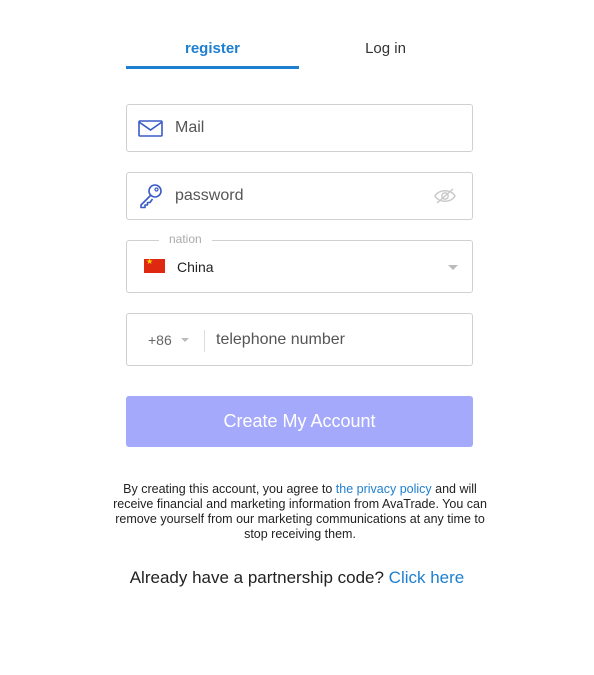  I want to click on terms-before: By creating this account, you agree to, so click(229, 489).